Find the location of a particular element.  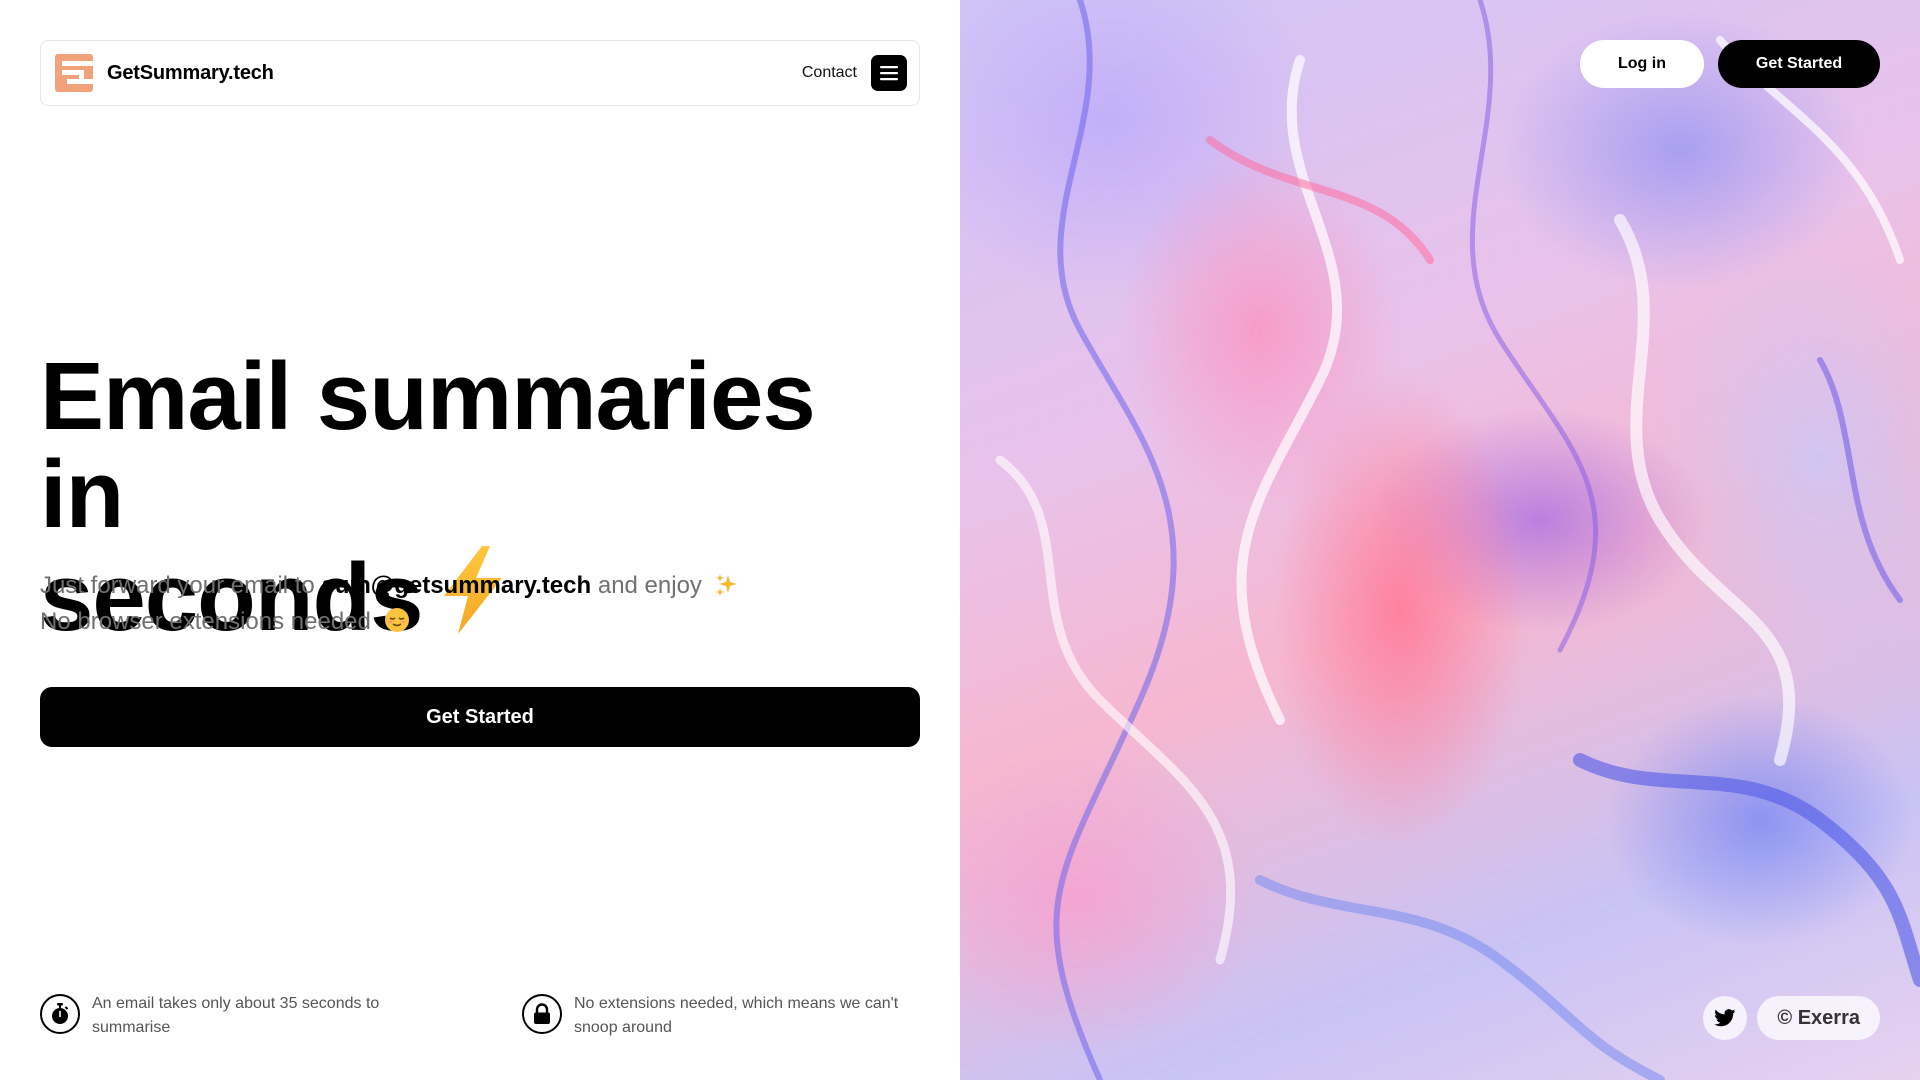

brand: GetSummary.tech is located at coordinates (163, 73).